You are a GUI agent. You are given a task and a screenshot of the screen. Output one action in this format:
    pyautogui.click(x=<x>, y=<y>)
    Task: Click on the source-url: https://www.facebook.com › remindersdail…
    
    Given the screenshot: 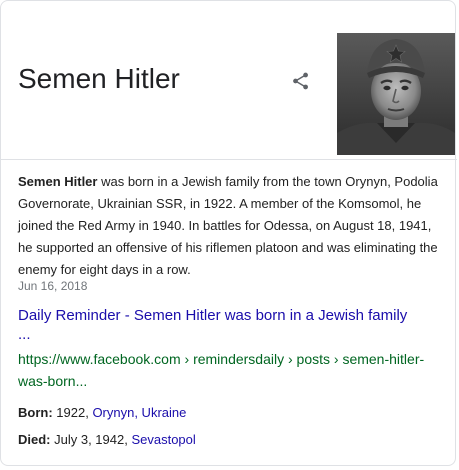 What is the action you would take?
    pyautogui.click(x=233, y=370)
    